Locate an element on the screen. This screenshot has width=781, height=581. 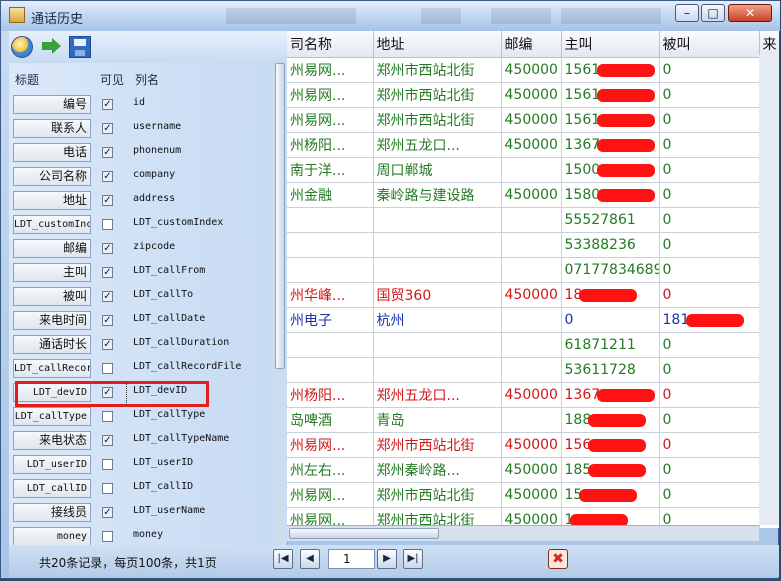
next-page-button: ▶ is located at coordinates (387, 559).